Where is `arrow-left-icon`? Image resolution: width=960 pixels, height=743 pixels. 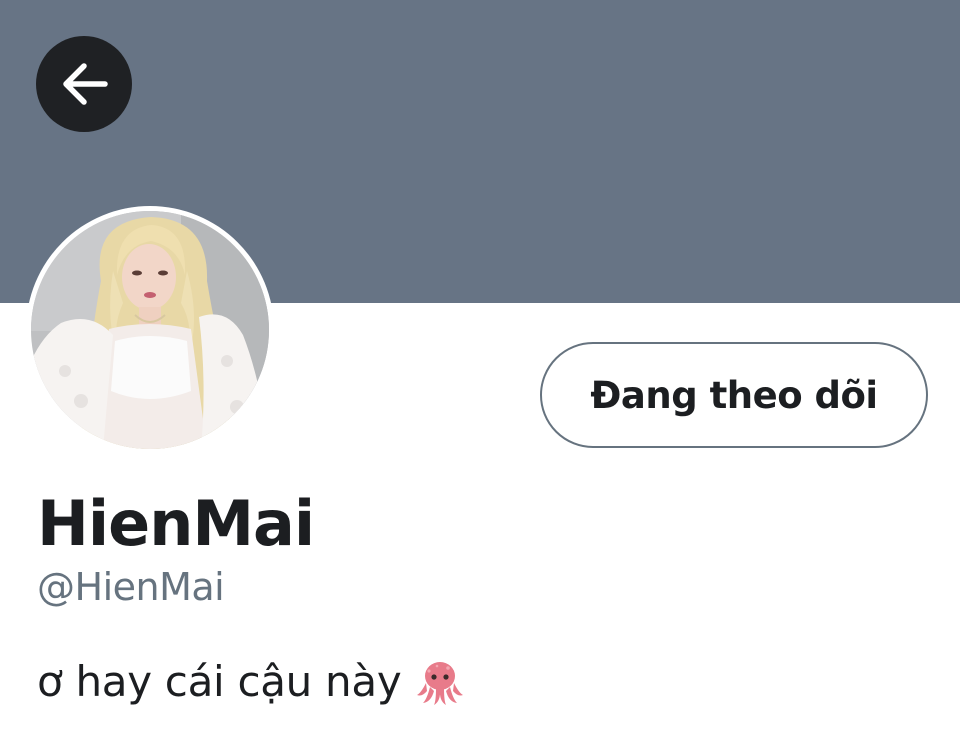 arrow-left-icon is located at coordinates (85, 84).